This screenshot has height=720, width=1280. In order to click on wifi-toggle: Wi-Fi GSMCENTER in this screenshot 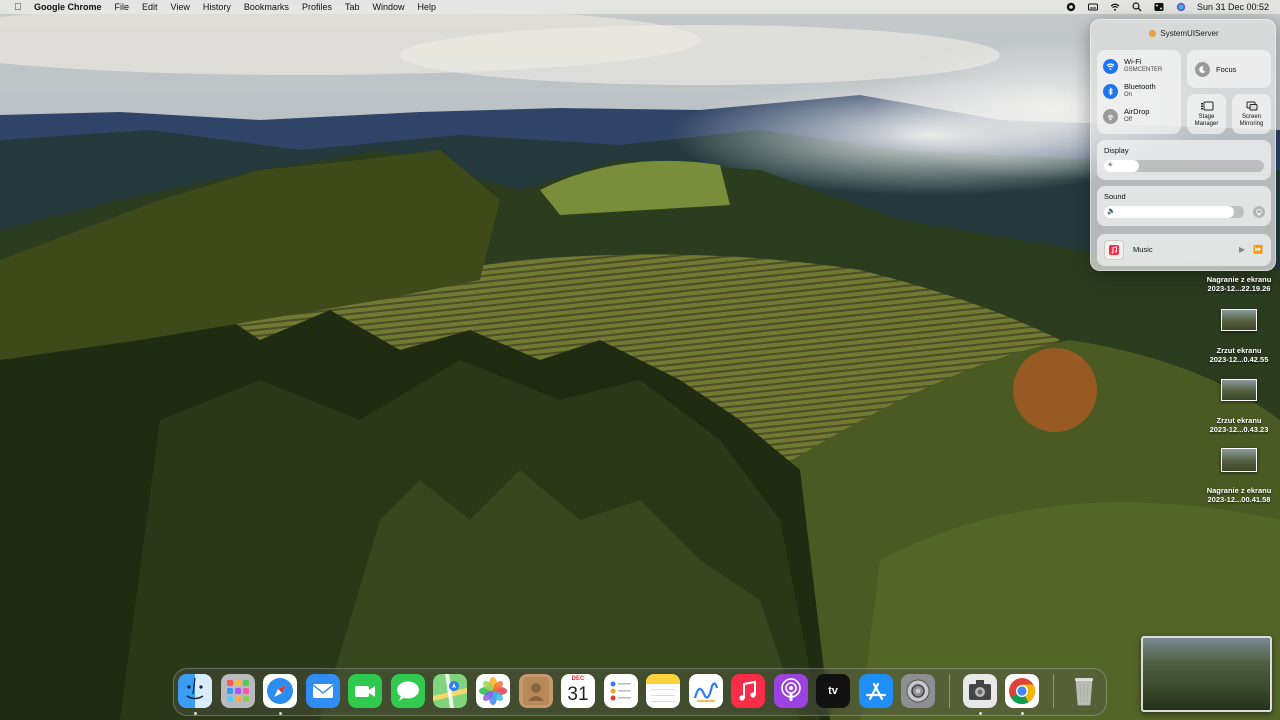, I will do `click(1132, 66)`.